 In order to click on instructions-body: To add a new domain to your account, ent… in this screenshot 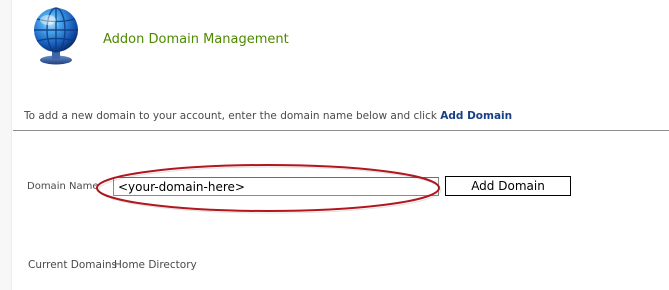, I will do `click(232, 116)`.